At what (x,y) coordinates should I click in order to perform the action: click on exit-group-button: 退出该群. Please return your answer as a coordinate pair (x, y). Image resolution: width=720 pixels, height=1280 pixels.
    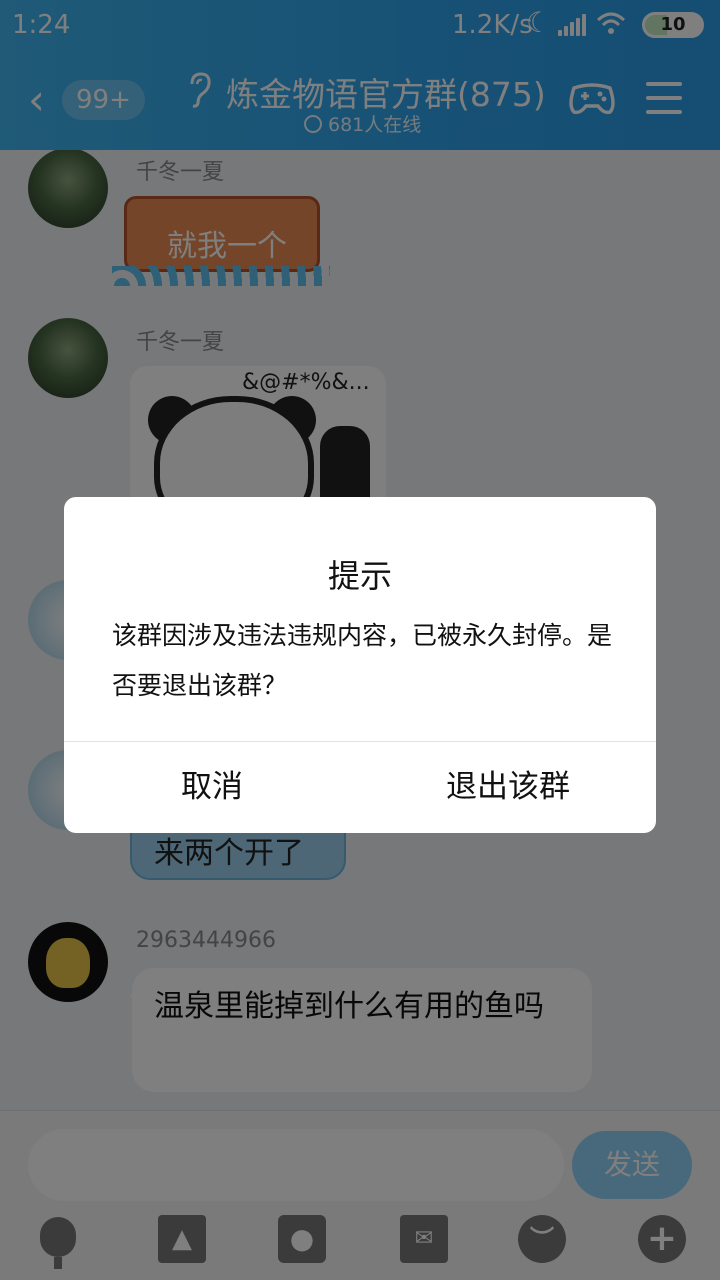
    Looking at the image, I should click on (508, 787).